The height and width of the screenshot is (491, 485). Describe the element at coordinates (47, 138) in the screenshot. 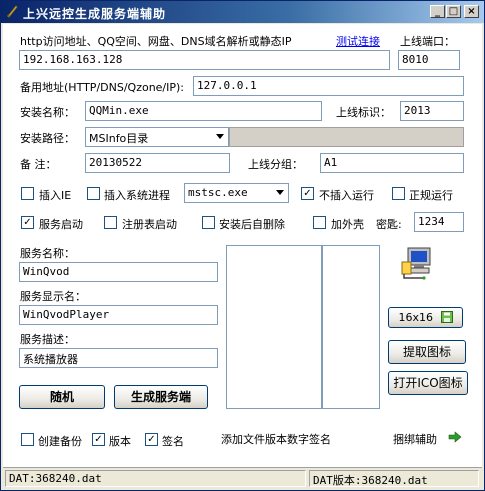

I see `install-path-label: 安装路径：` at that location.